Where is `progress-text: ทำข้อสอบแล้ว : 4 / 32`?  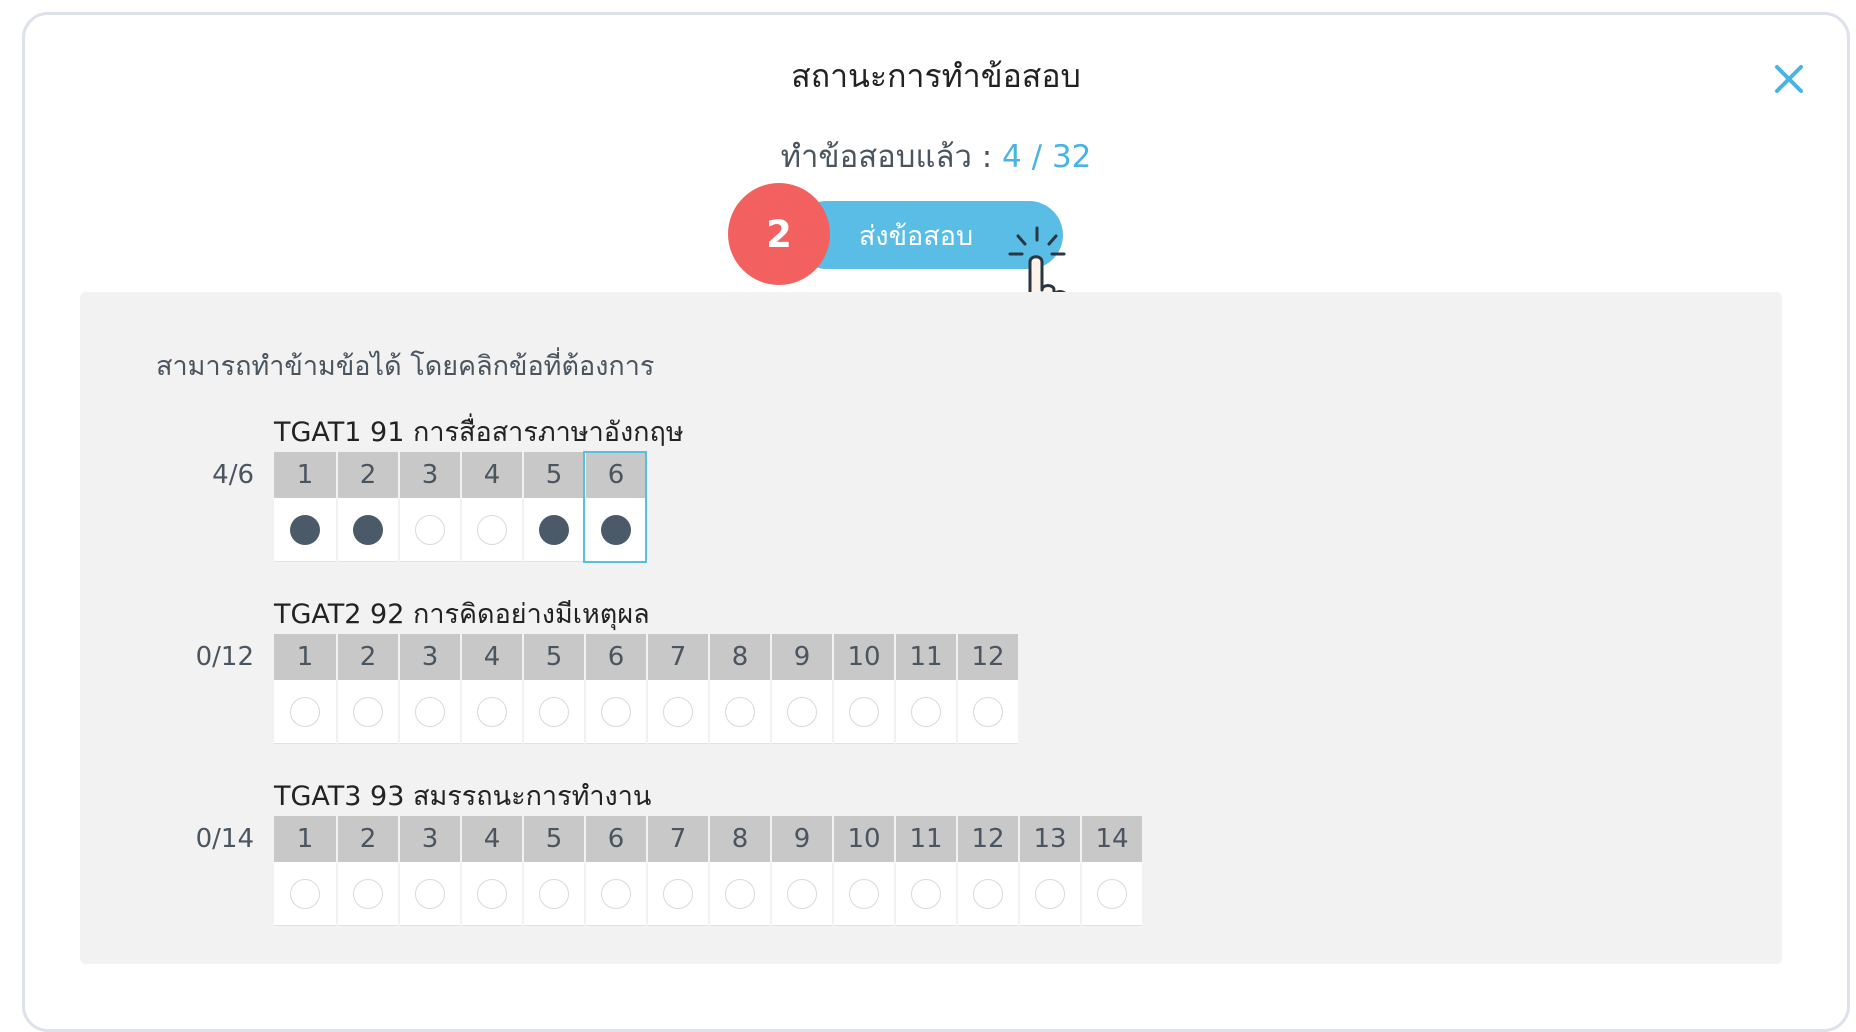
progress-text: ทำข้อสอบแล้ว : 4 / 32 is located at coordinates (936, 156).